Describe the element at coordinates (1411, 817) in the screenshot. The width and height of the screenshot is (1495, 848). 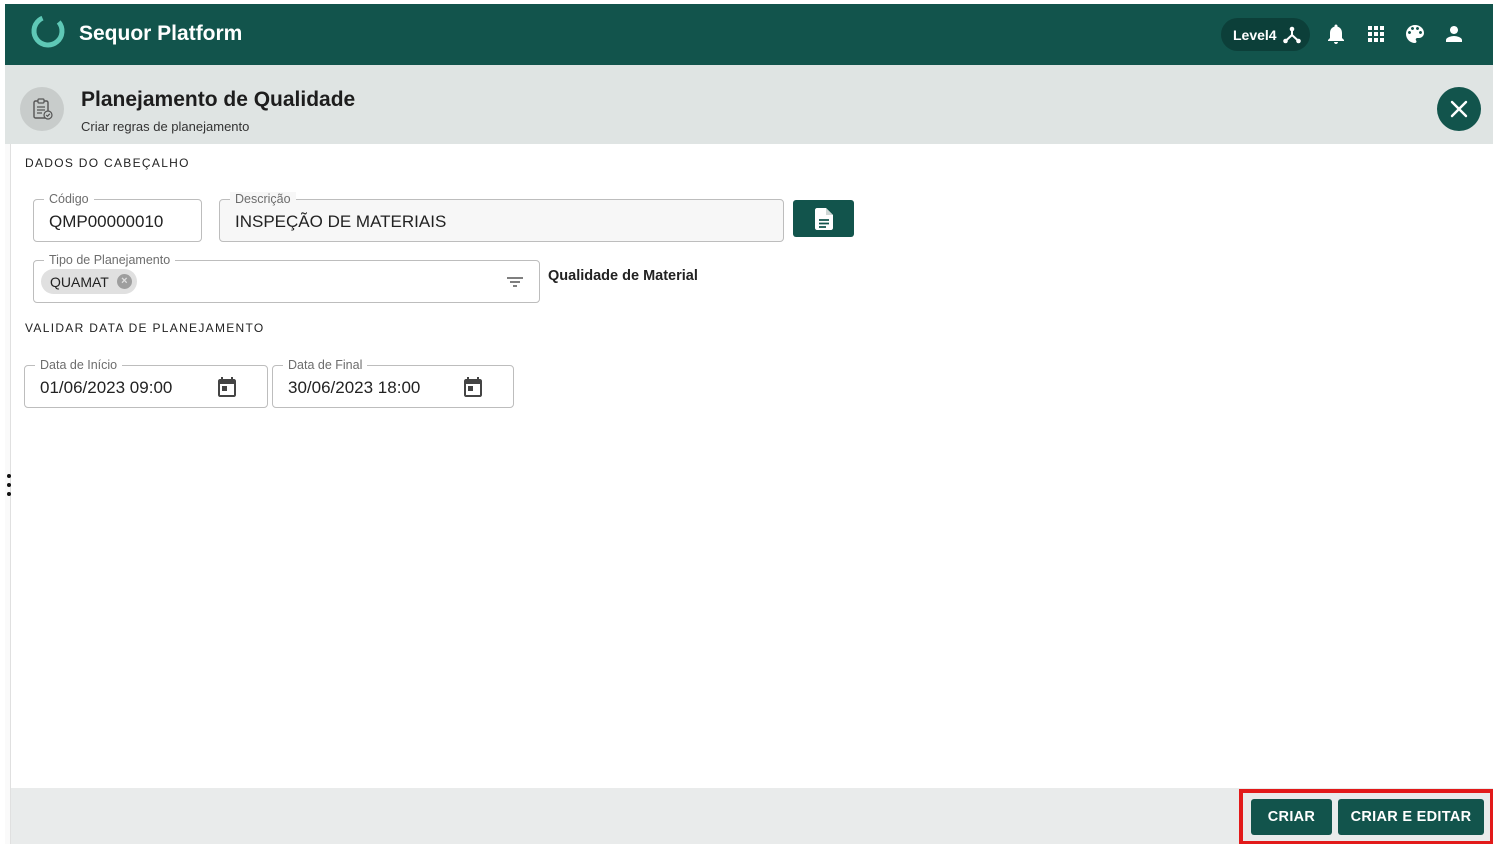
I see `create-and-edit-button: CRIAR E EDITAR` at that location.